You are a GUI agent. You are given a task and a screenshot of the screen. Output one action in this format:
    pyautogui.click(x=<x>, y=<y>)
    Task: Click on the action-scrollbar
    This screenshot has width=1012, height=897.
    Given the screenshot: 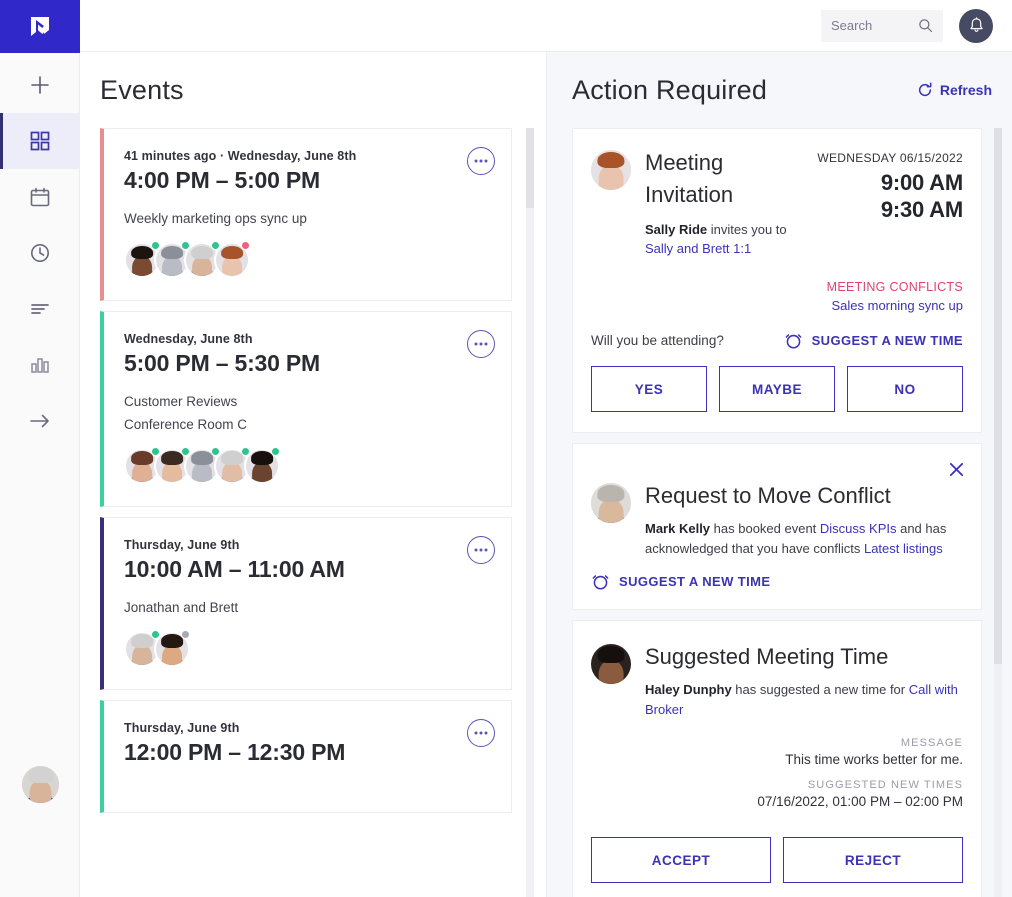 What is the action you would take?
    pyautogui.click(x=998, y=512)
    